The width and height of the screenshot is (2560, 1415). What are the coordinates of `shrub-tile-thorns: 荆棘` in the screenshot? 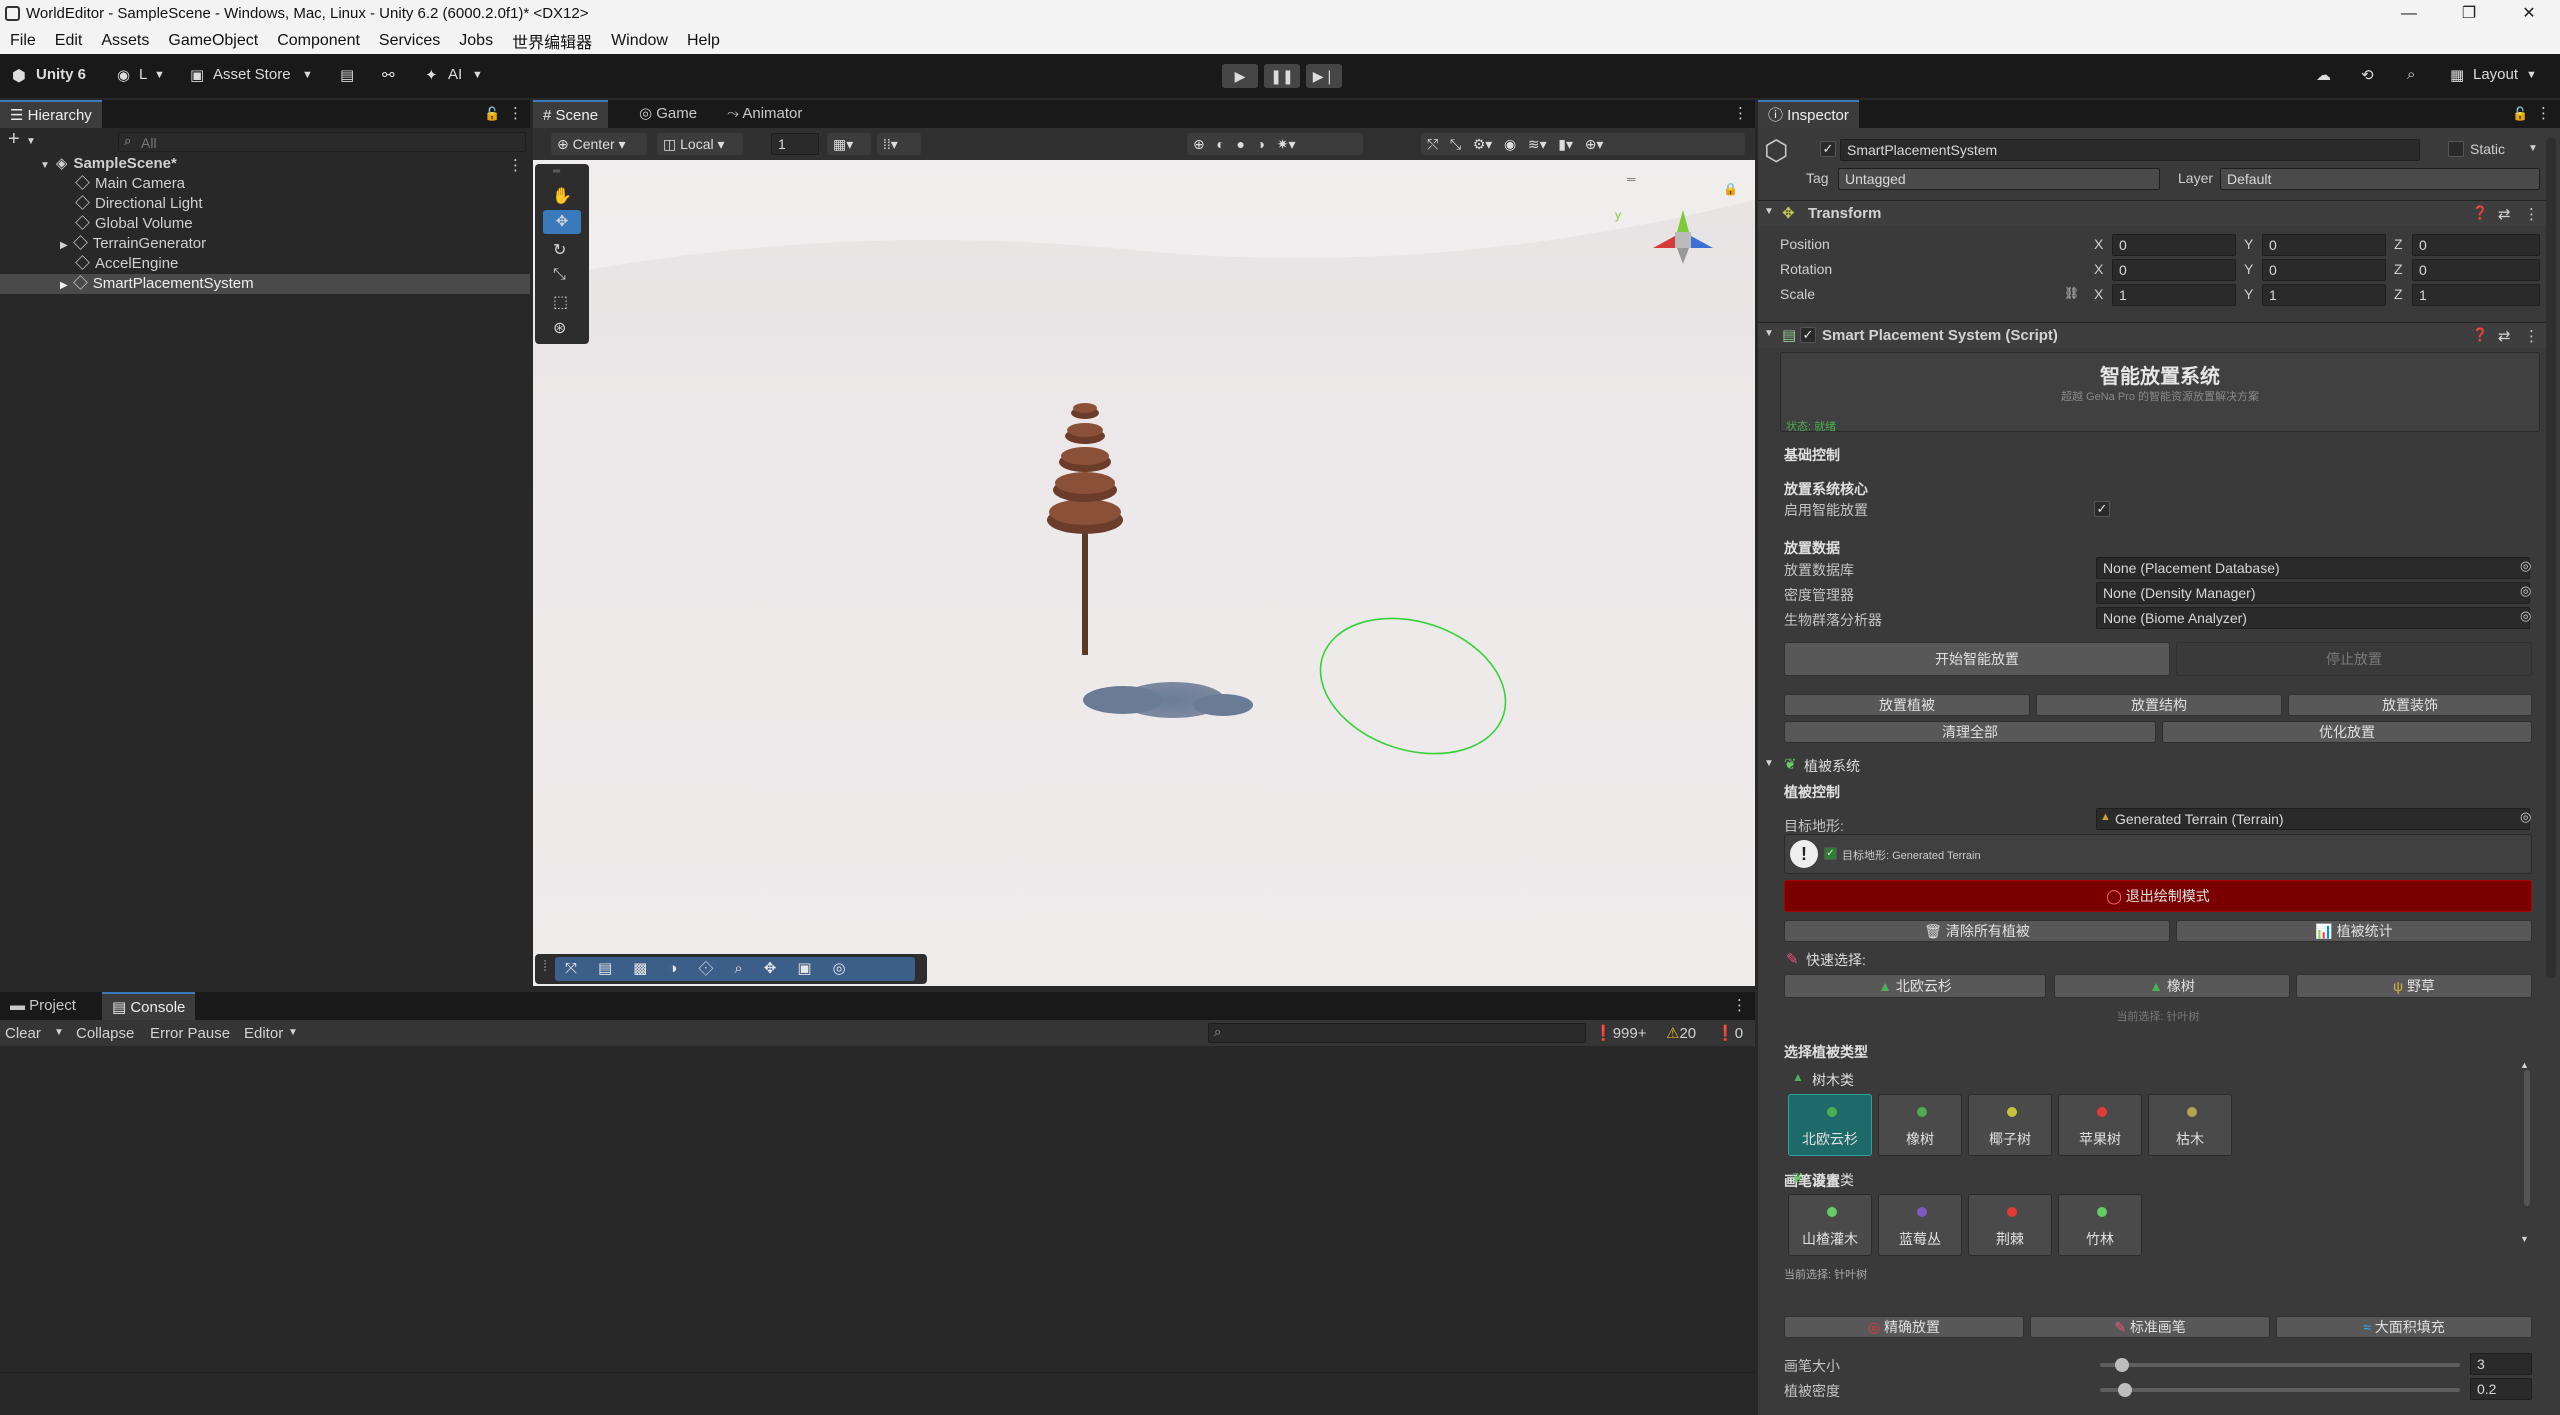 It's located at (2010, 1225).